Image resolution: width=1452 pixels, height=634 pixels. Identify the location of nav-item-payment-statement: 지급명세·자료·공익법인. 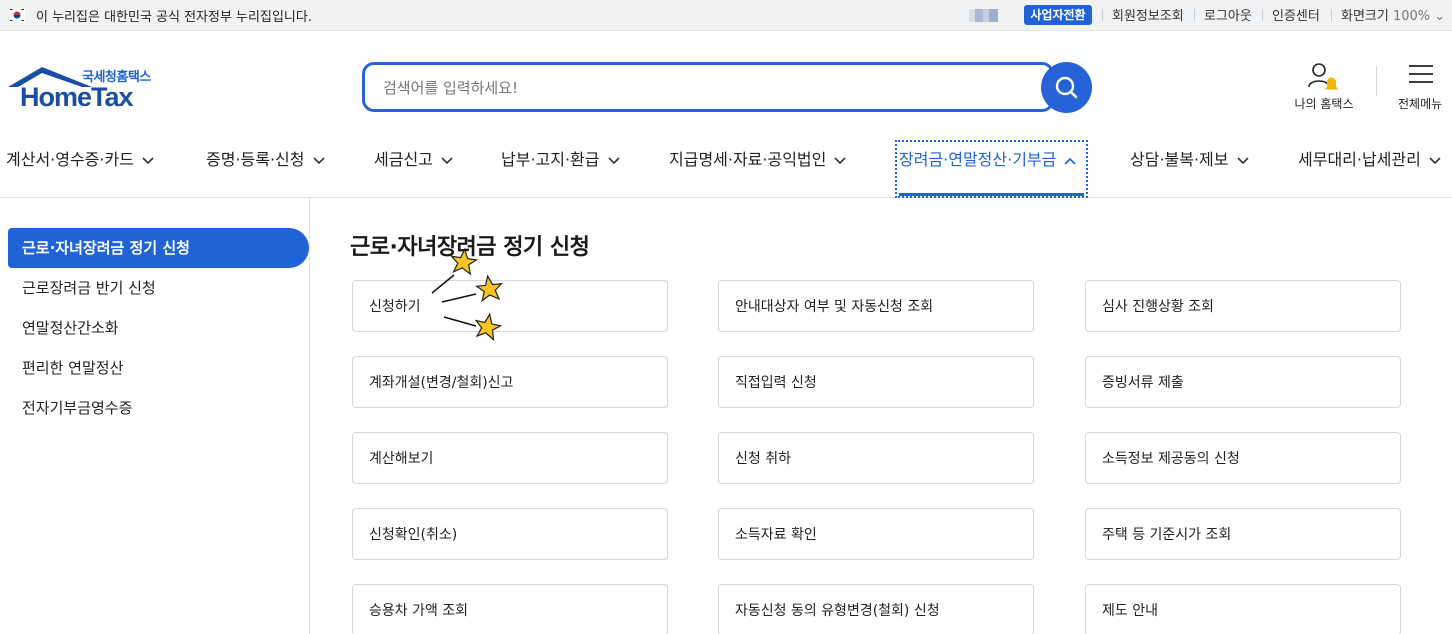
(757, 158).